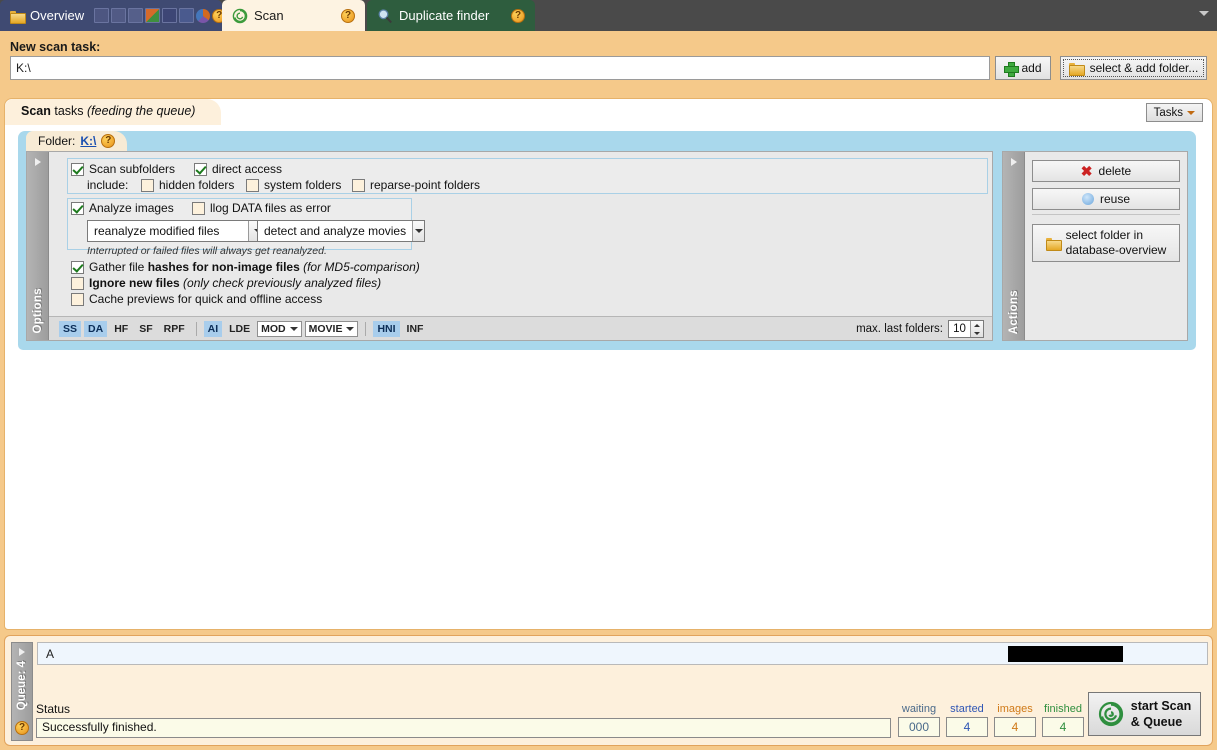  What do you see at coordinates (500, 68) in the screenshot?
I see `scan-path-input: K:\` at bounding box center [500, 68].